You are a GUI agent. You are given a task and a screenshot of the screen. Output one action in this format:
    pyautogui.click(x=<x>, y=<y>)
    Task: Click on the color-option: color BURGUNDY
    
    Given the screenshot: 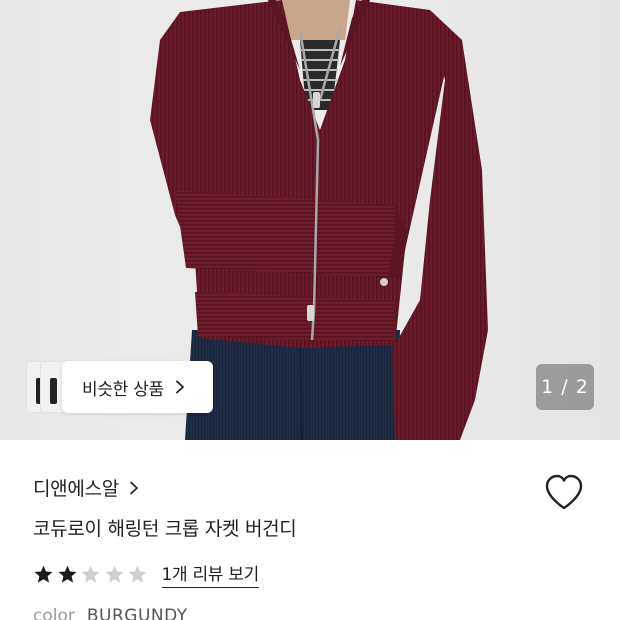 What is the action you would take?
    pyautogui.click(x=110, y=613)
    